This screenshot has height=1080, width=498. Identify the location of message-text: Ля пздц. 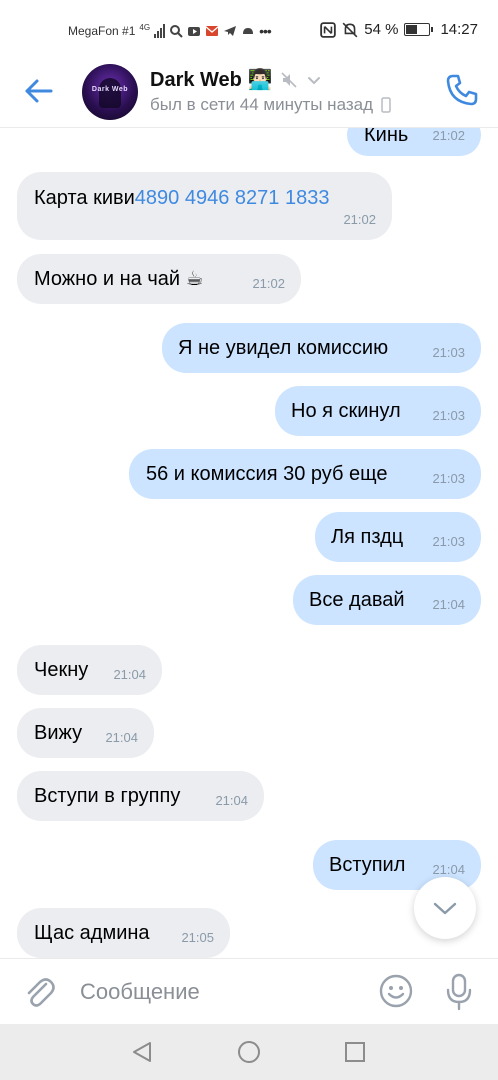
(367, 537).